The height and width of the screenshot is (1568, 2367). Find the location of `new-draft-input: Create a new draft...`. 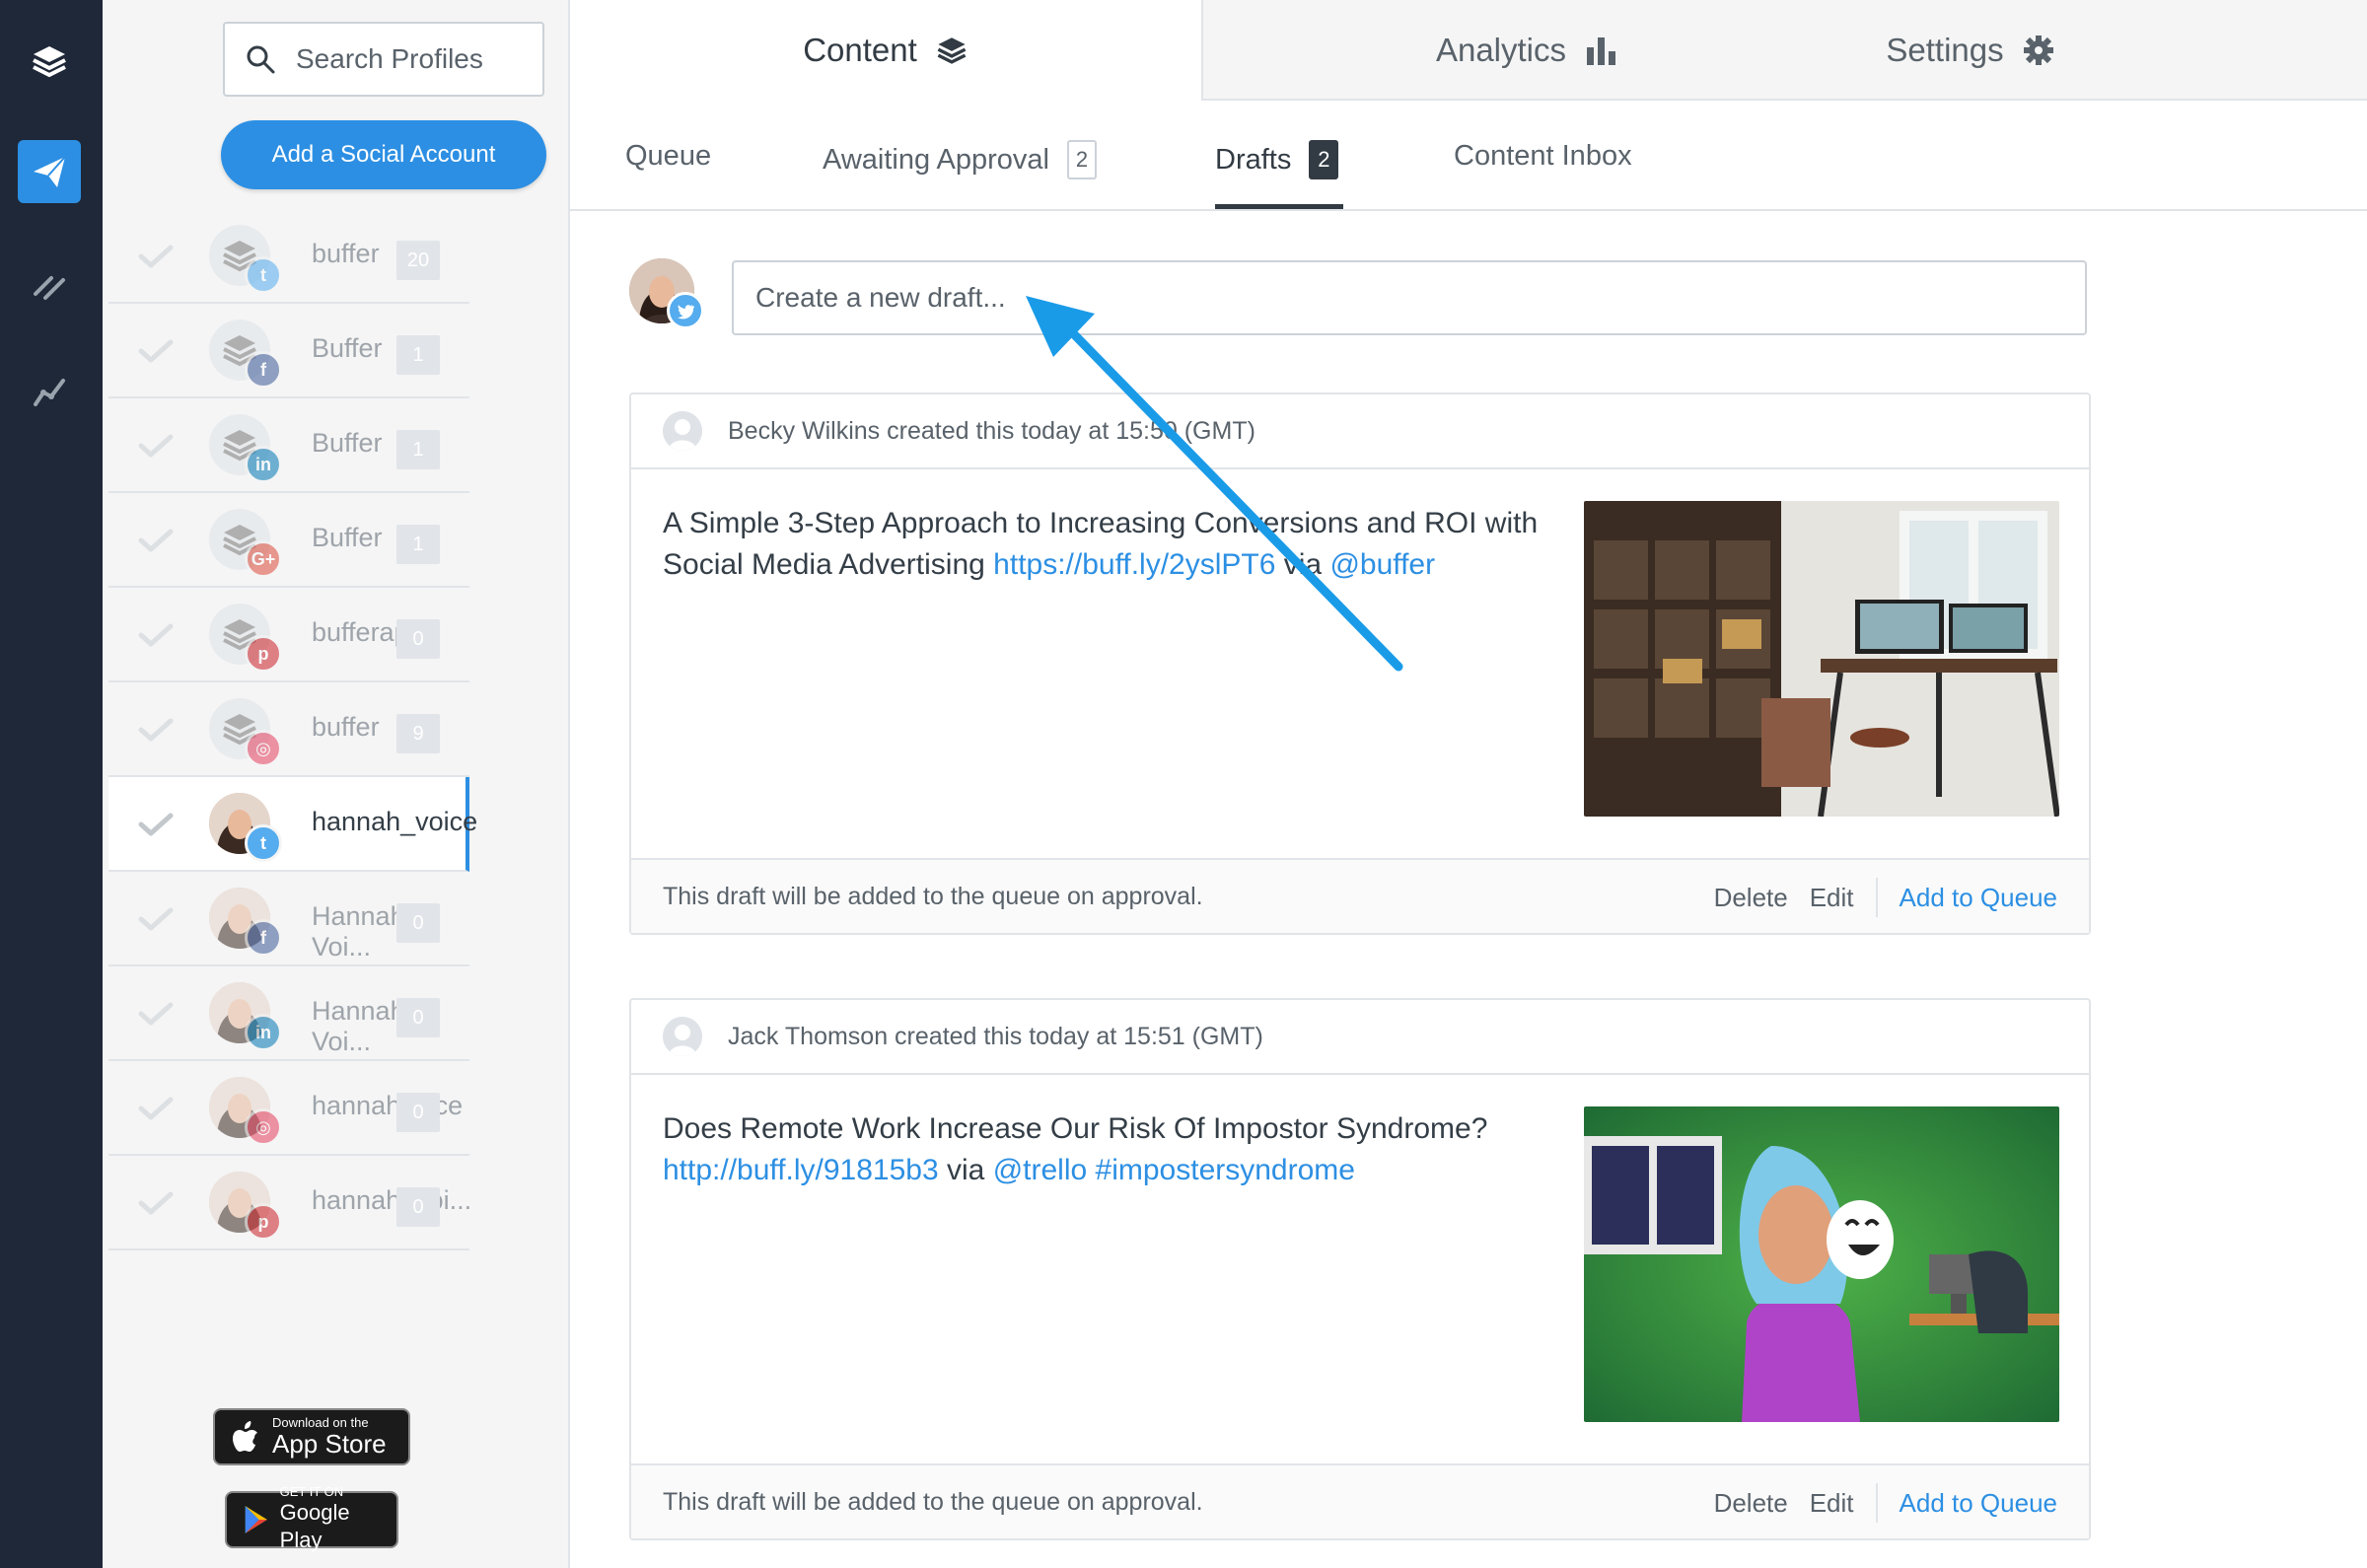

new-draft-input: Create a new draft... is located at coordinates (1410, 297).